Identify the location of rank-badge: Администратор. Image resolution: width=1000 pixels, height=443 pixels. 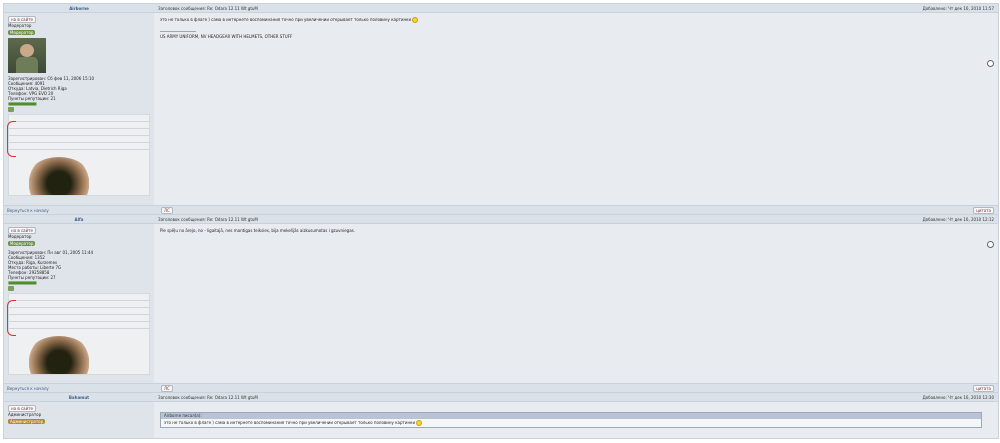
(27, 421).